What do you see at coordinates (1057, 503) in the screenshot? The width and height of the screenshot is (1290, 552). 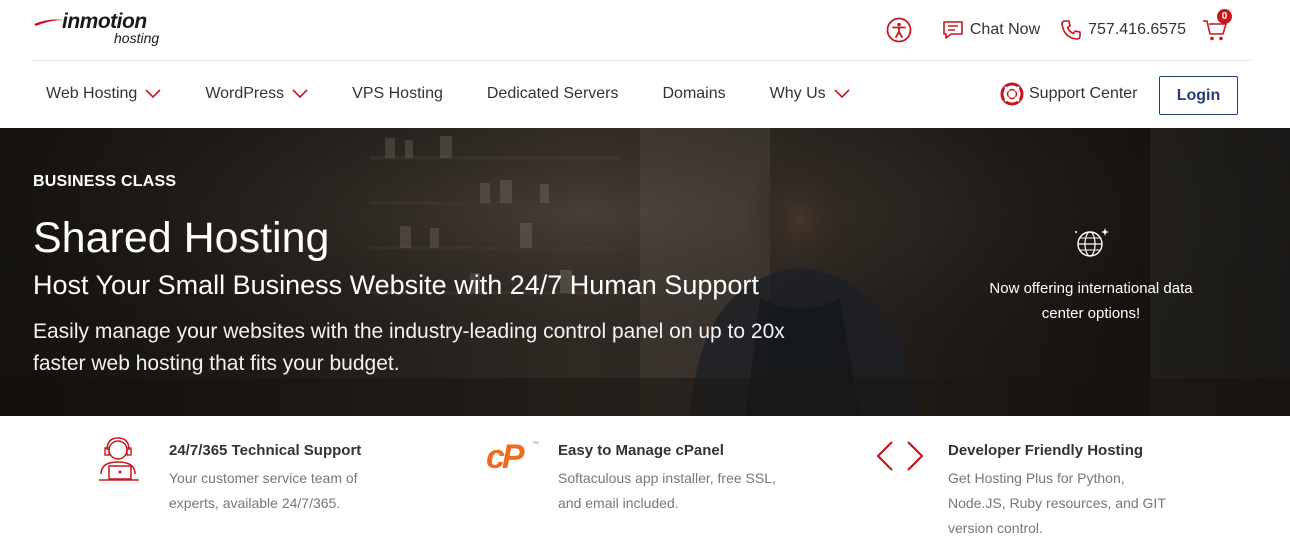 I see `feature-desc-line: Node.JS, Ruby resources, and GIT` at bounding box center [1057, 503].